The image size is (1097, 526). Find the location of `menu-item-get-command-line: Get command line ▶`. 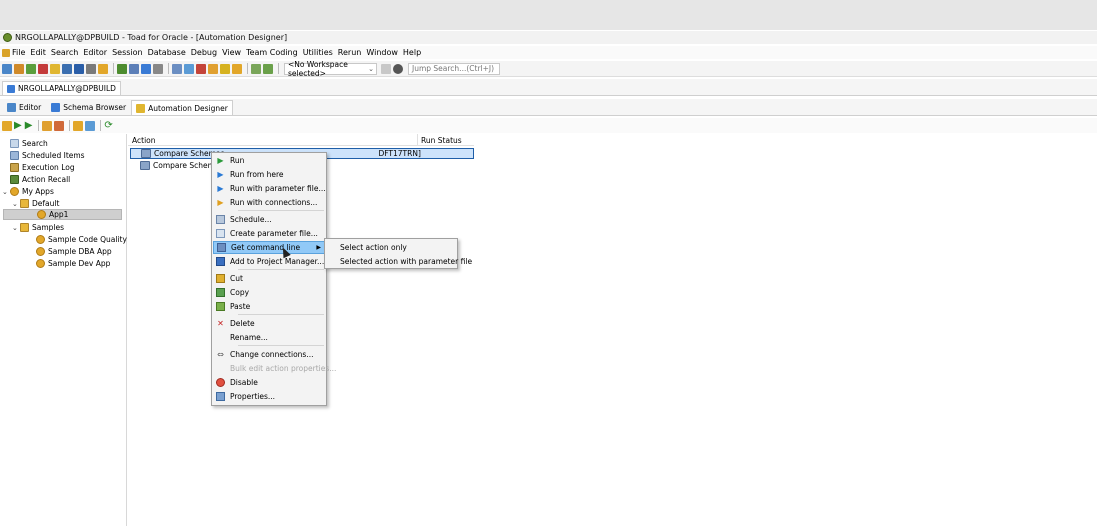

menu-item-get-command-line: Get command line ▶ is located at coordinates (269, 247).